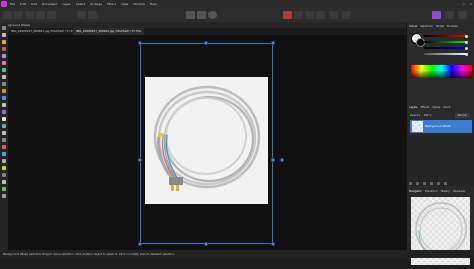 This screenshot has width=474, height=269. What do you see at coordinates (413, 107) in the screenshot?
I see `panel-tab-layers: Layers` at bounding box center [413, 107].